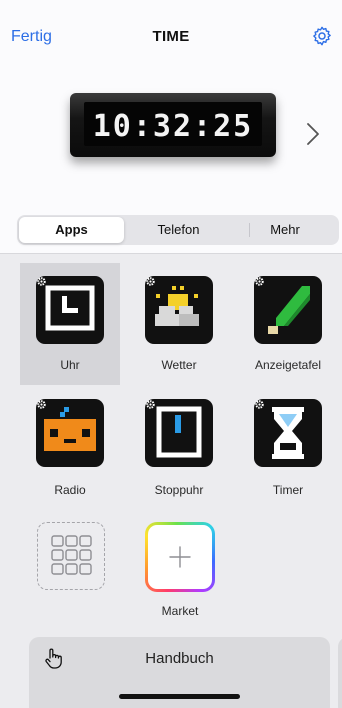 The image size is (342, 708). Describe the element at coordinates (179, 490) in the screenshot. I see `app-label: Stoppuhr` at that location.